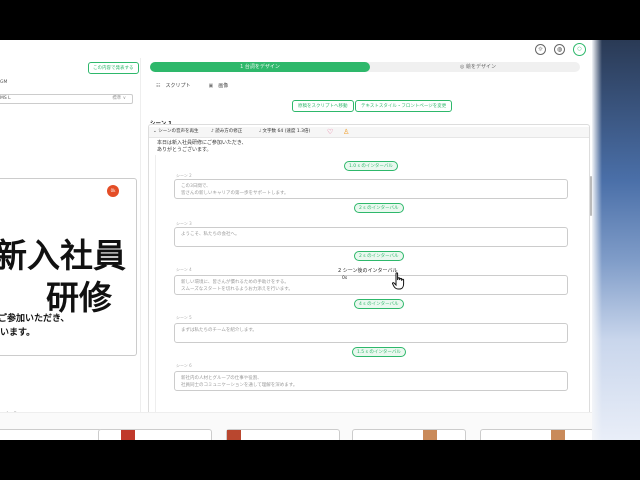 The image size is (640, 480). What do you see at coordinates (540, 49) in the screenshot?
I see `sun-icon: ☼` at bounding box center [540, 49].